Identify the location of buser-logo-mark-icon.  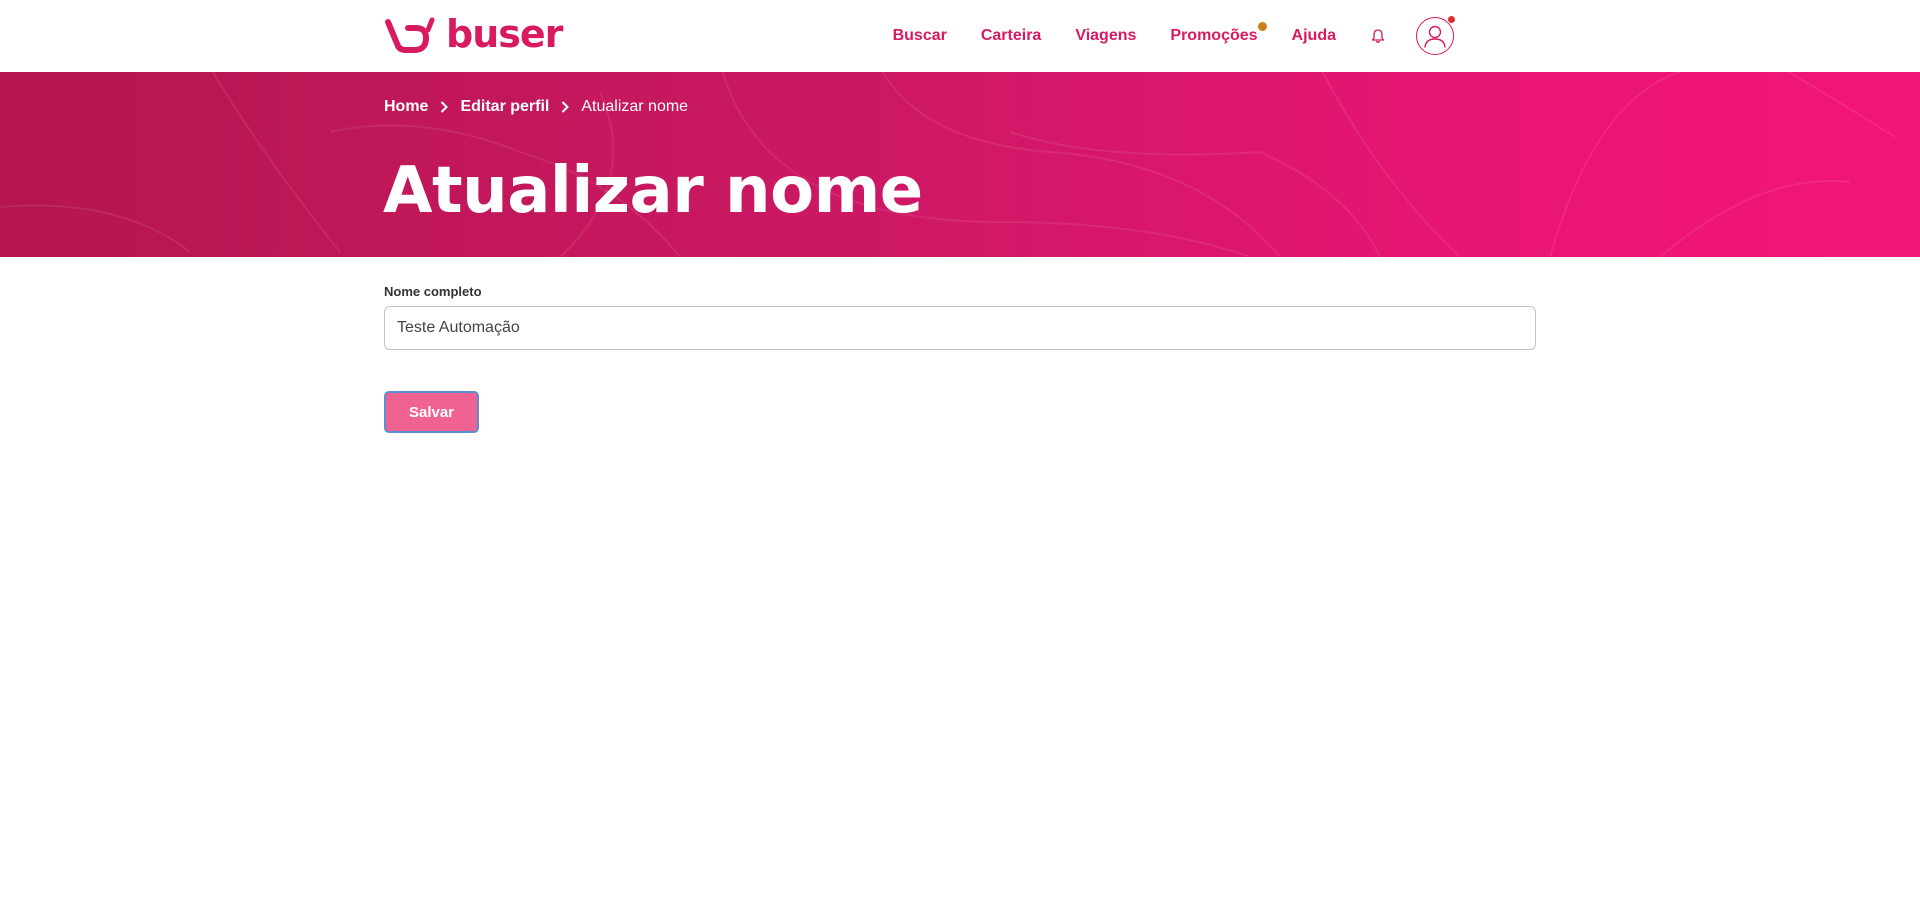
(410, 35).